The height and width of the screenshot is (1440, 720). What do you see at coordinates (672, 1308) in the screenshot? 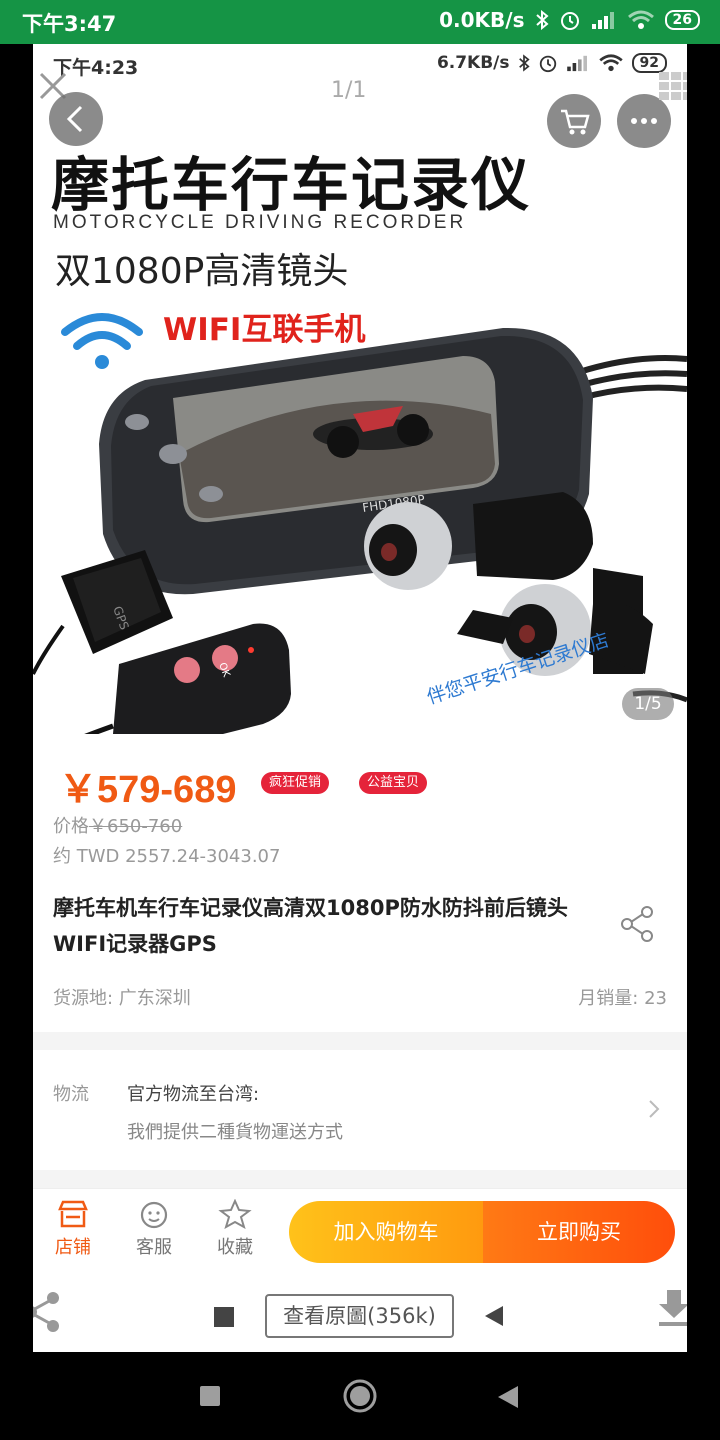
I see `download-icon` at bounding box center [672, 1308].